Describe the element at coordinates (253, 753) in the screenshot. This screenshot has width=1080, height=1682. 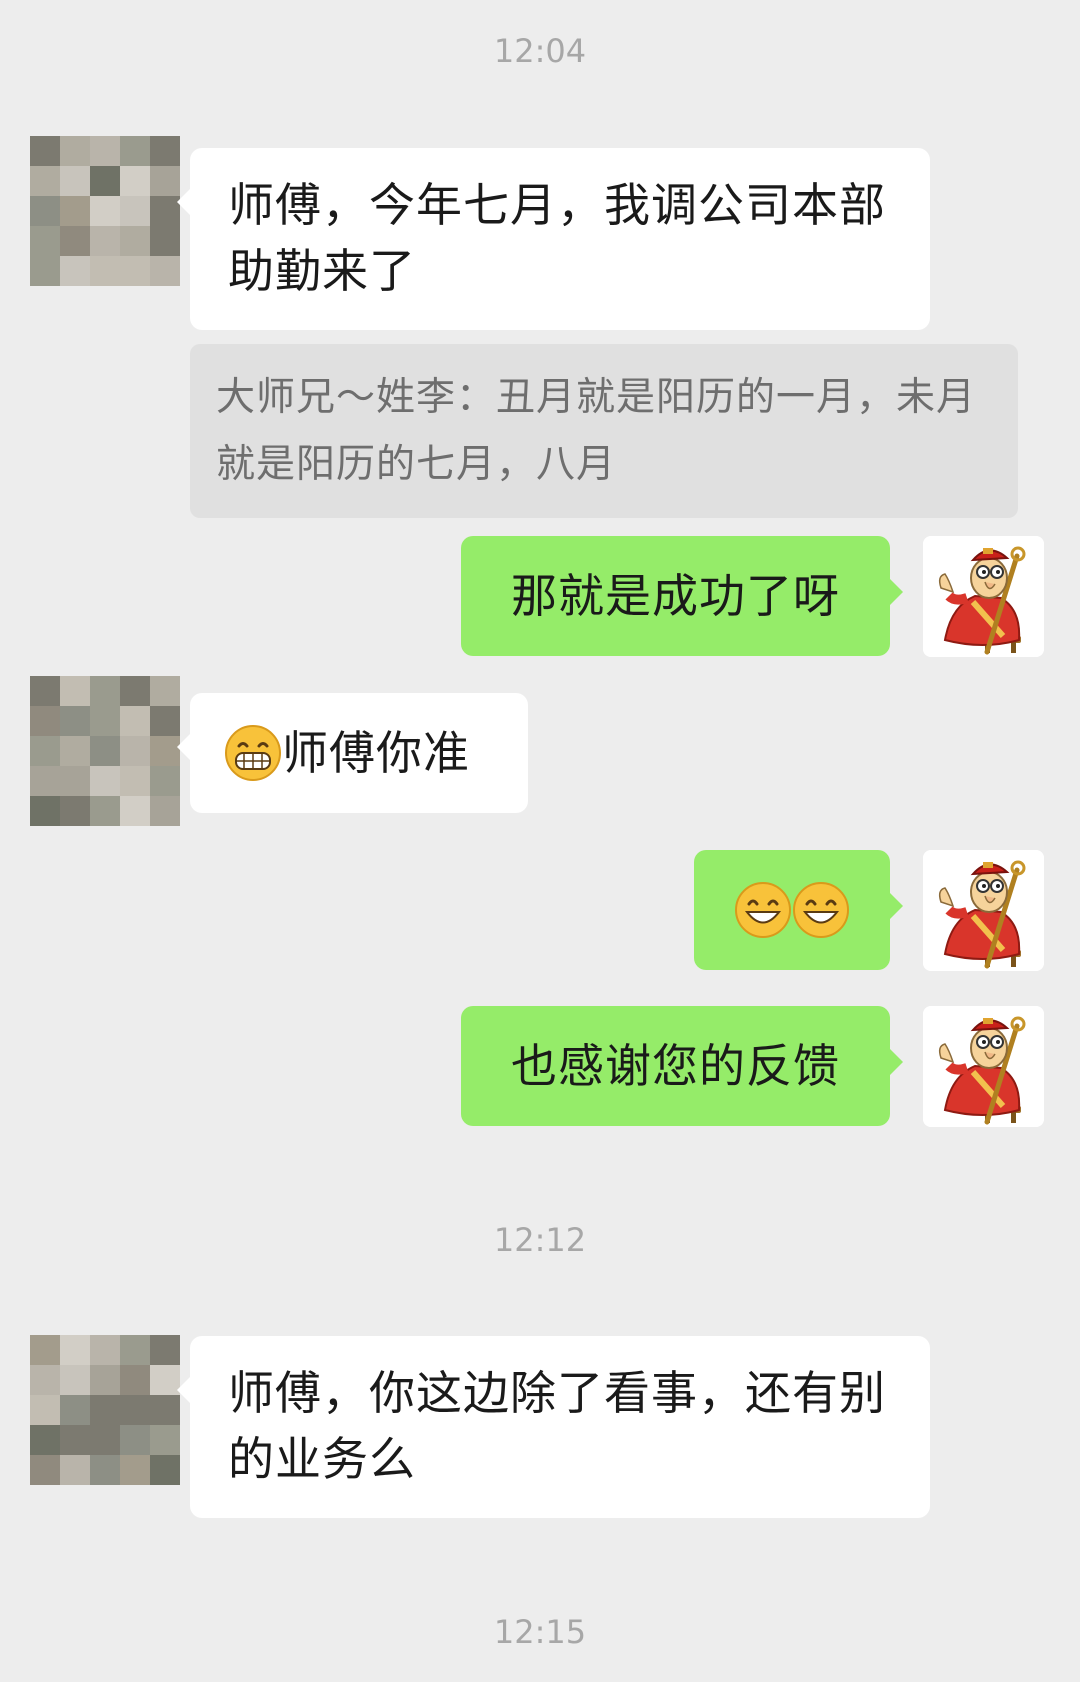
I see `grin-face-icon` at that location.